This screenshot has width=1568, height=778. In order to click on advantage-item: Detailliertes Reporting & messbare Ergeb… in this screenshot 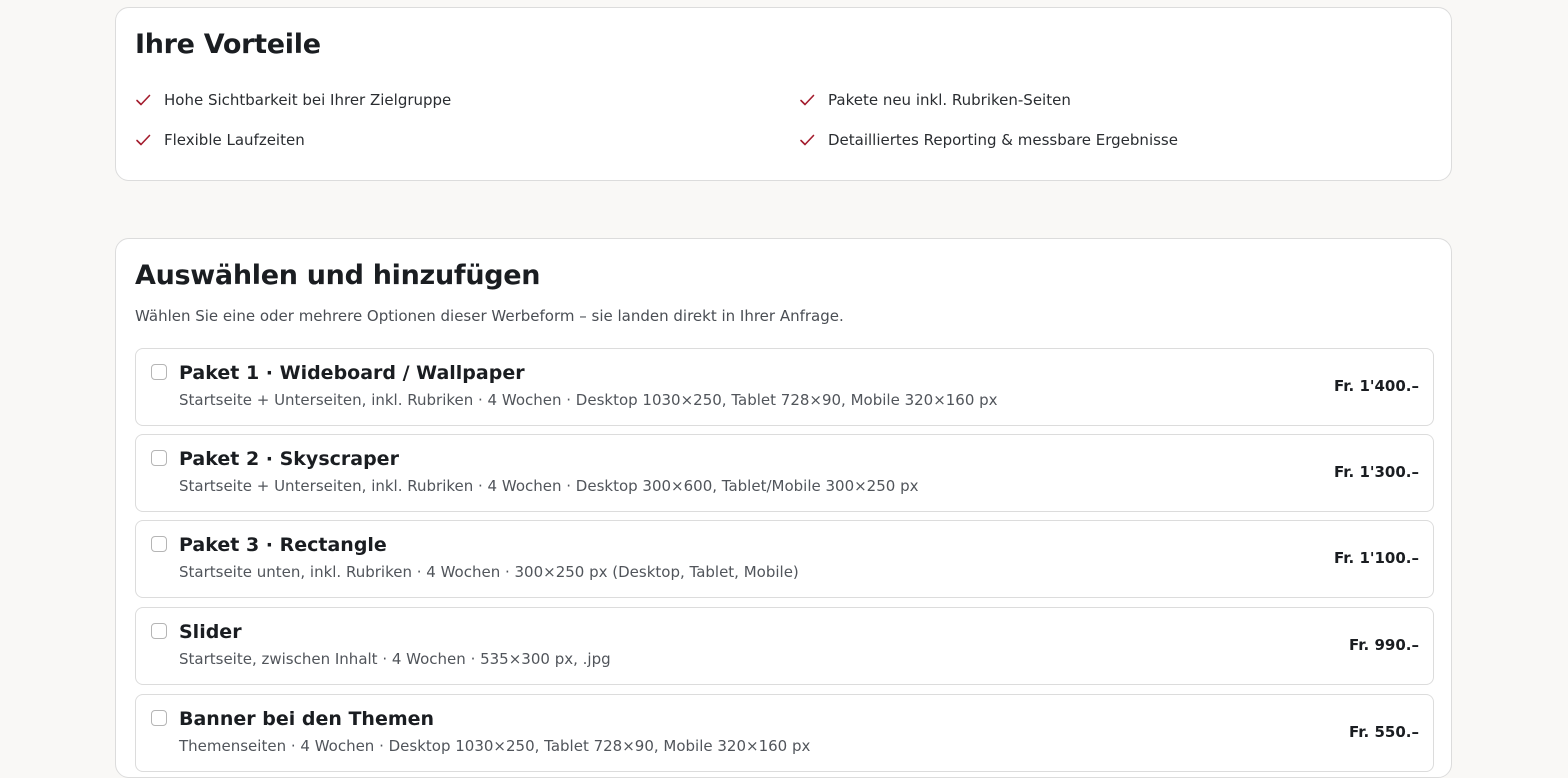, I will do `click(988, 140)`.